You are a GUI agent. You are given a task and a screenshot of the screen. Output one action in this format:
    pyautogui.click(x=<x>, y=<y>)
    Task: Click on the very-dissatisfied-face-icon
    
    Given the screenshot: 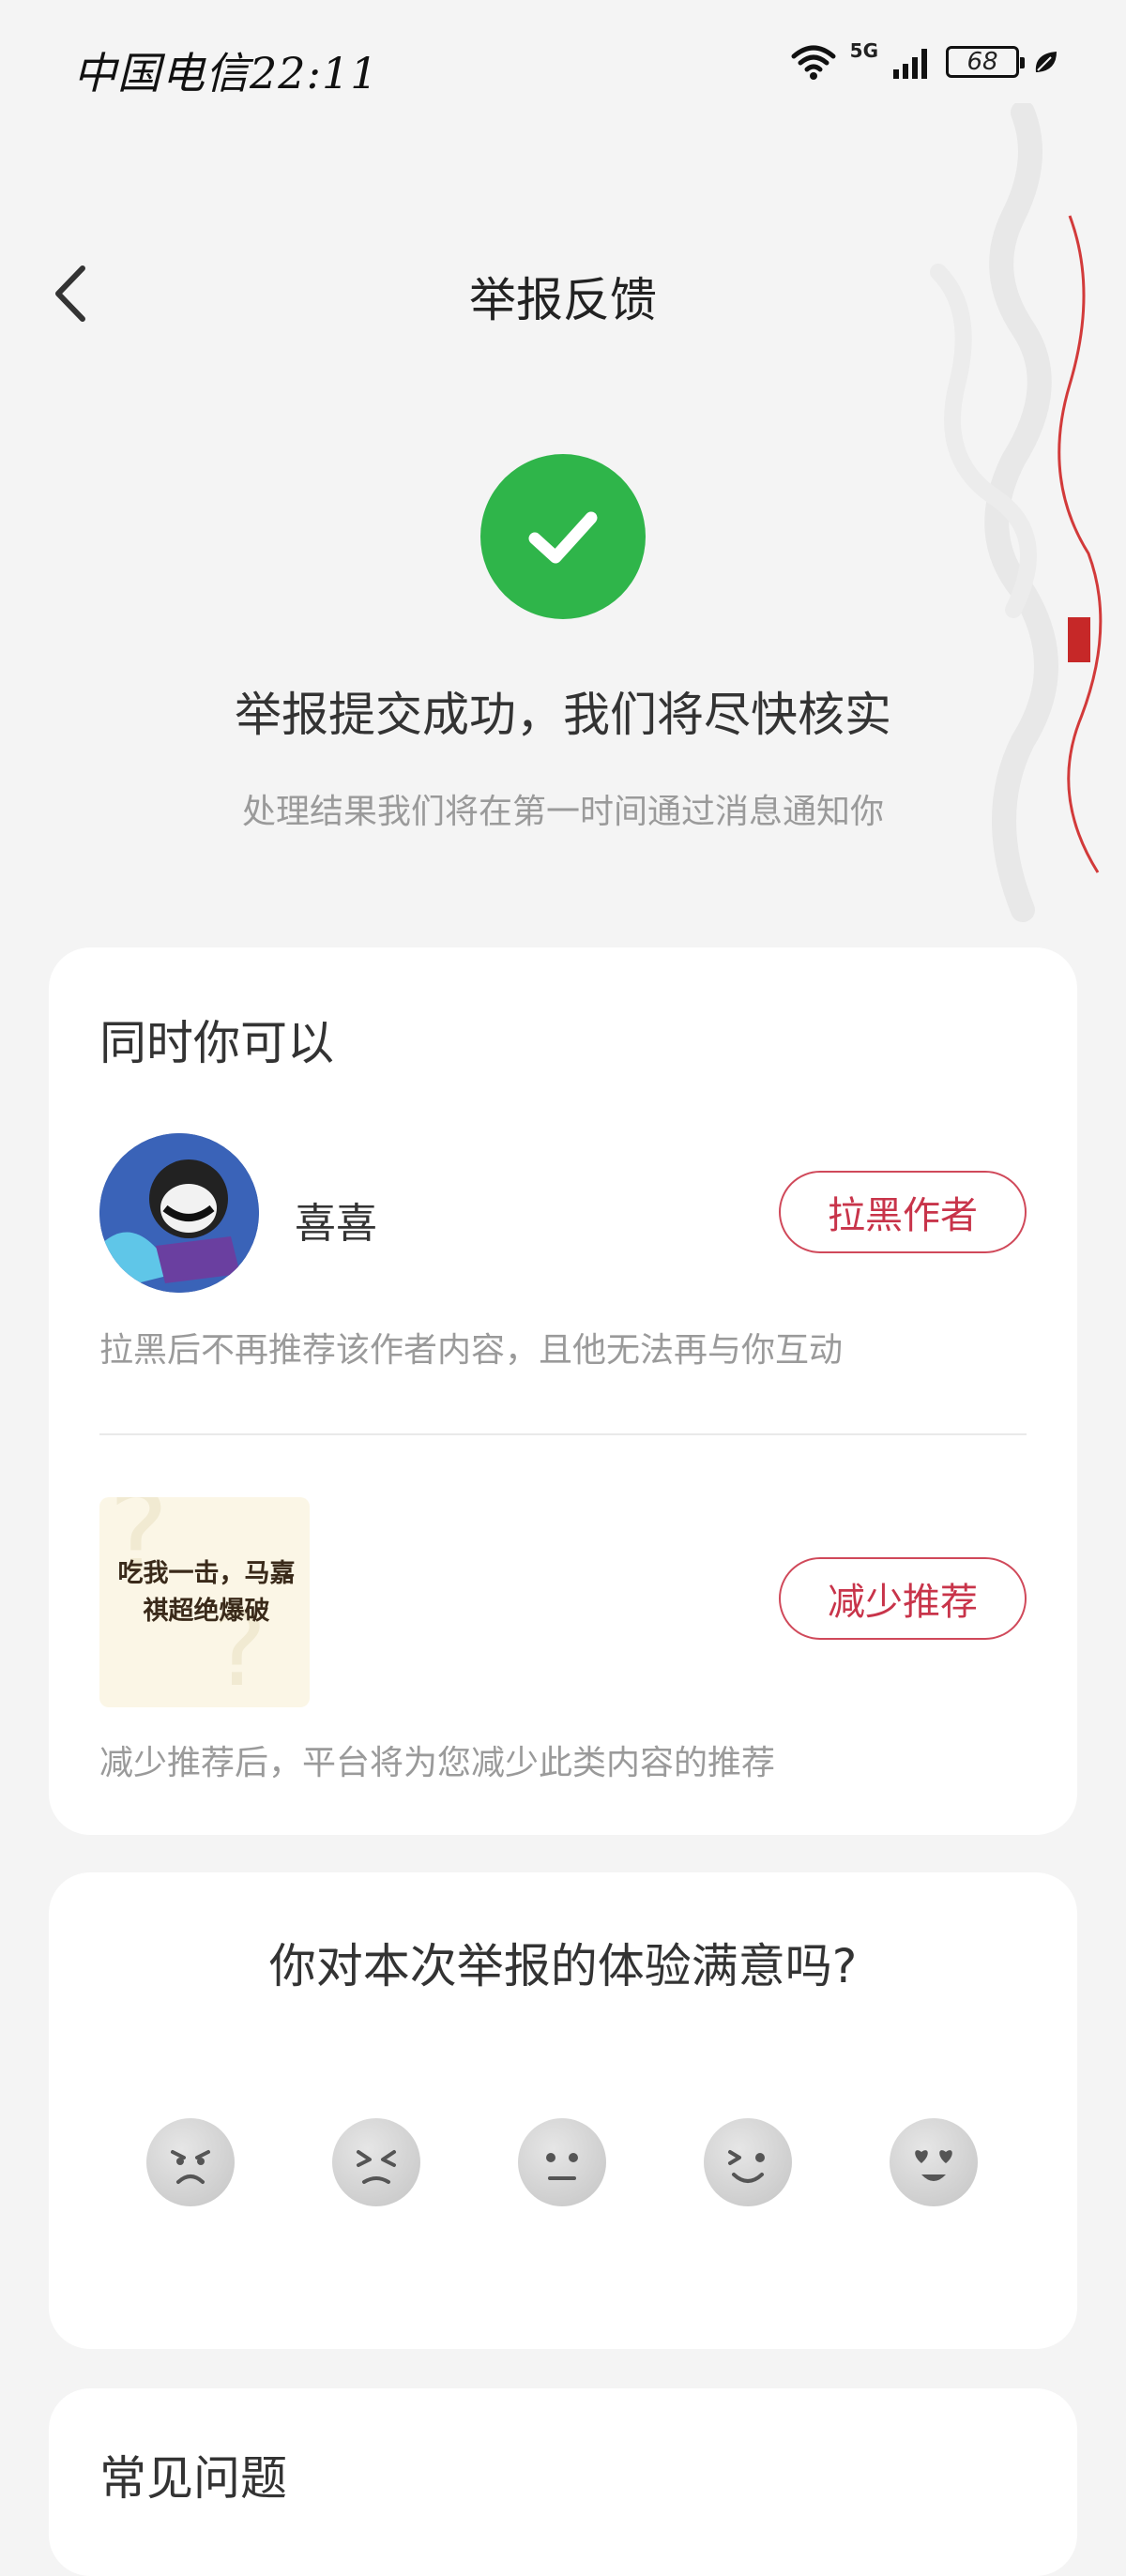 What is the action you would take?
    pyautogui.click(x=190, y=2162)
    